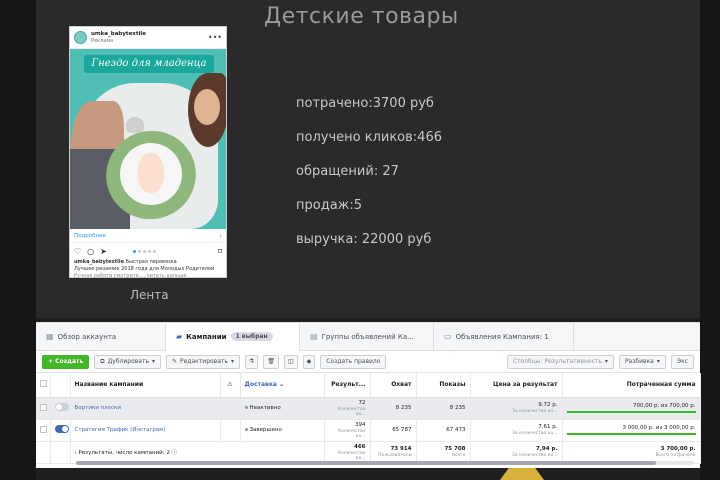 Image resolution: width=720 pixels, height=480 pixels. I want to click on avatar, so click(80, 37).